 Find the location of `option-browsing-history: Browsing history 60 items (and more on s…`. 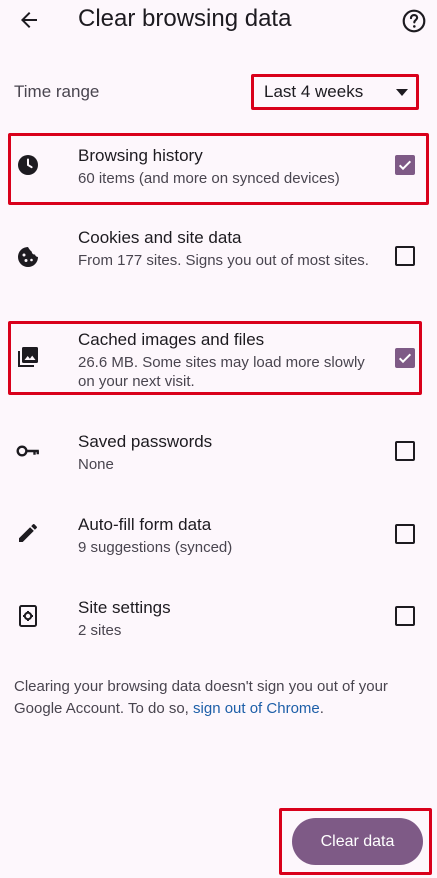

option-browsing-history: Browsing history 60 items (and more on s… is located at coordinates (218, 171).